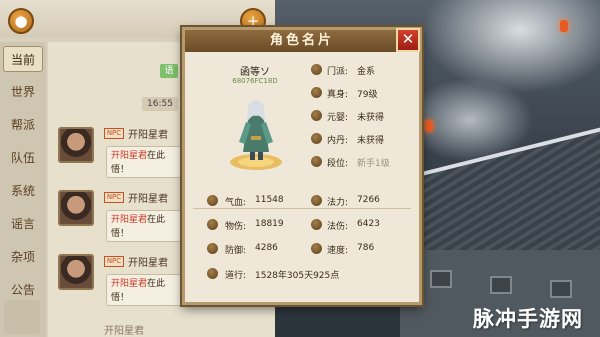 This screenshot has height=337, width=600. What do you see at coordinates (338, 227) in the screenshot?
I see `magic-attack-label: 法伤:` at bounding box center [338, 227].